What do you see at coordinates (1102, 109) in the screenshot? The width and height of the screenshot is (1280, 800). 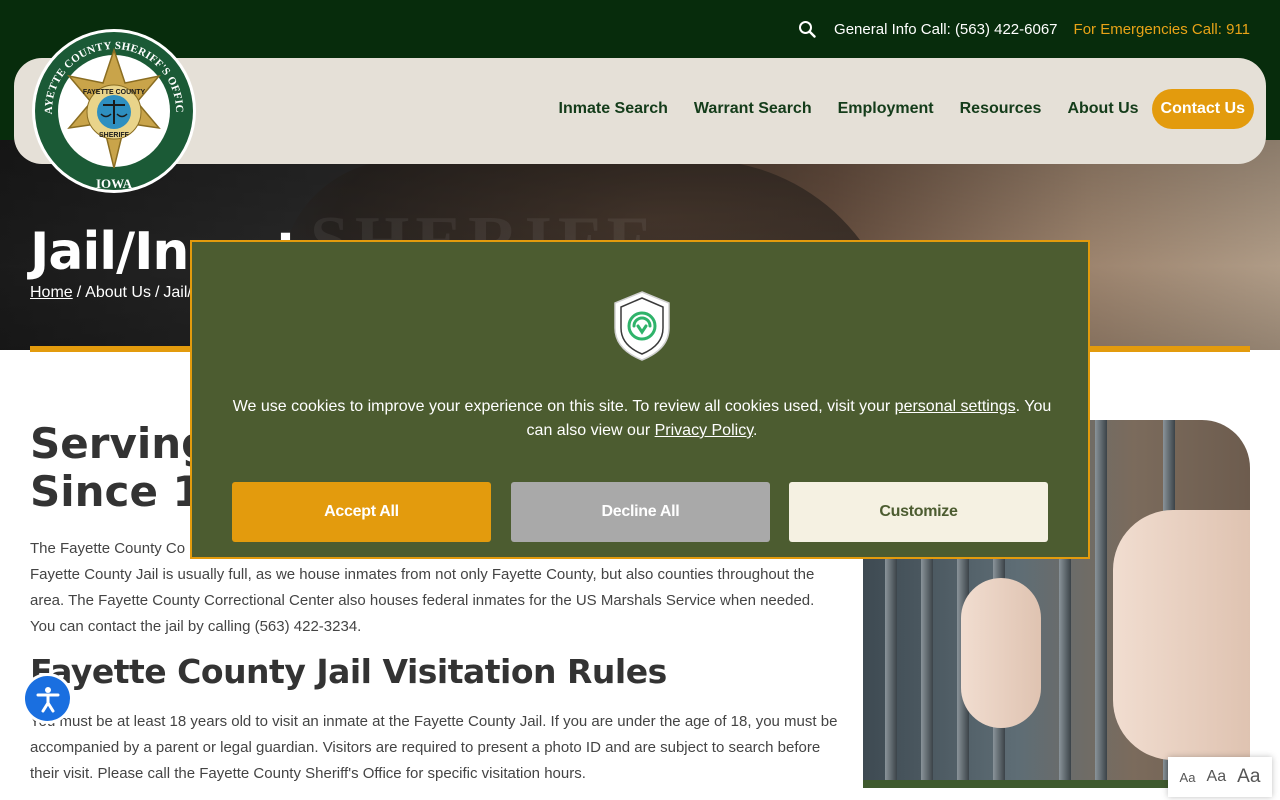 I see `nav-about-us: About Us` at bounding box center [1102, 109].